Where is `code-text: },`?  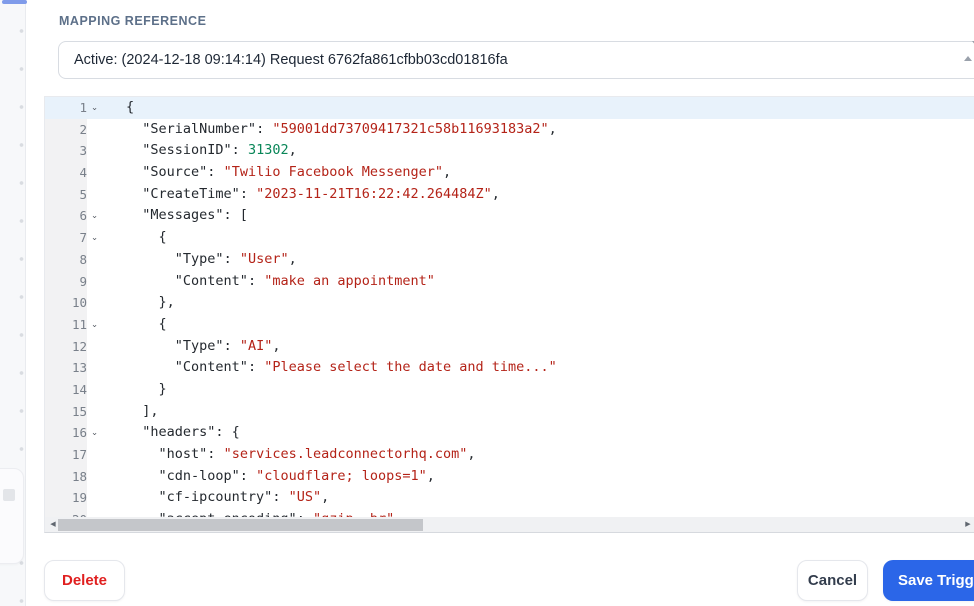
code-text: }, is located at coordinates (138, 303).